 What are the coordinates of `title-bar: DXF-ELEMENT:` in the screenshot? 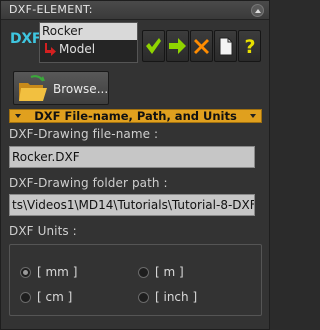 It's located at (135, 10).